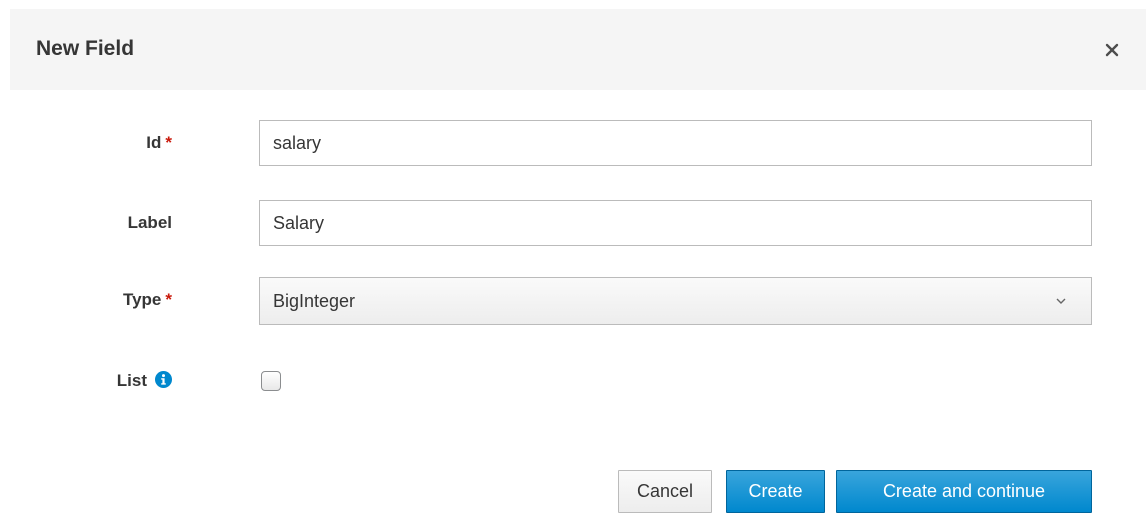 The image size is (1146, 513). I want to click on type-select: BigInteger, so click(675, 301).